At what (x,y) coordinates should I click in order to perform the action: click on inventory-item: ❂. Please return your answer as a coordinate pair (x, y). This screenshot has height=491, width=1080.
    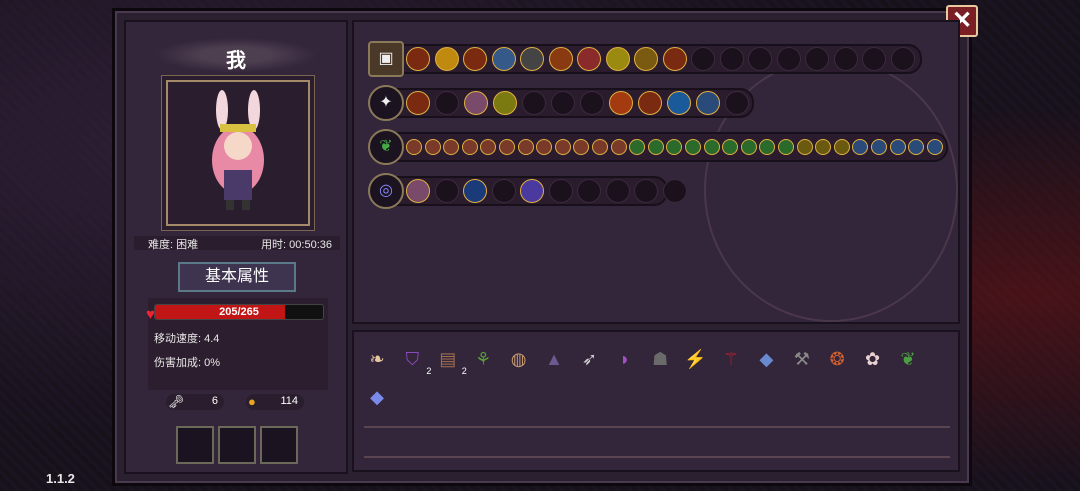
    Looking at the image, I should click on (837, 359).